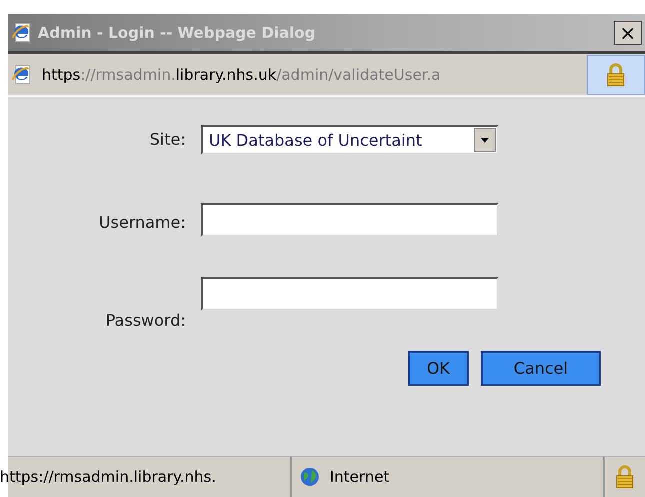 Image resolution: width=645 pixels, height=497 pixels. Describe the element at coordinates (146, 477) in the screenshot. I see `status-url: https://rmsadmin.library.nhs.` at that location.